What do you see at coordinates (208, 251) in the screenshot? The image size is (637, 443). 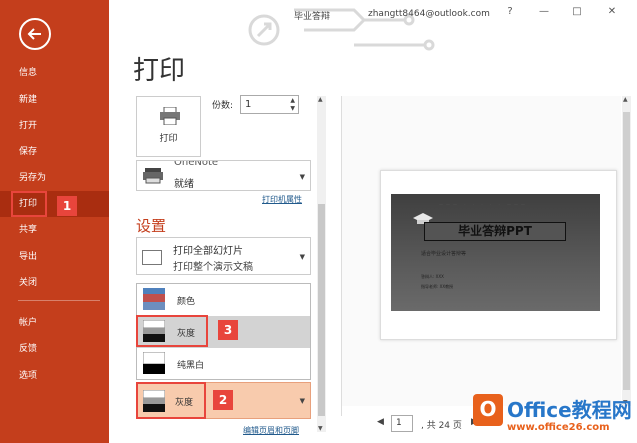 I see `range-main-label: 打印全部幻灯片` at bounding box center [208, 251].